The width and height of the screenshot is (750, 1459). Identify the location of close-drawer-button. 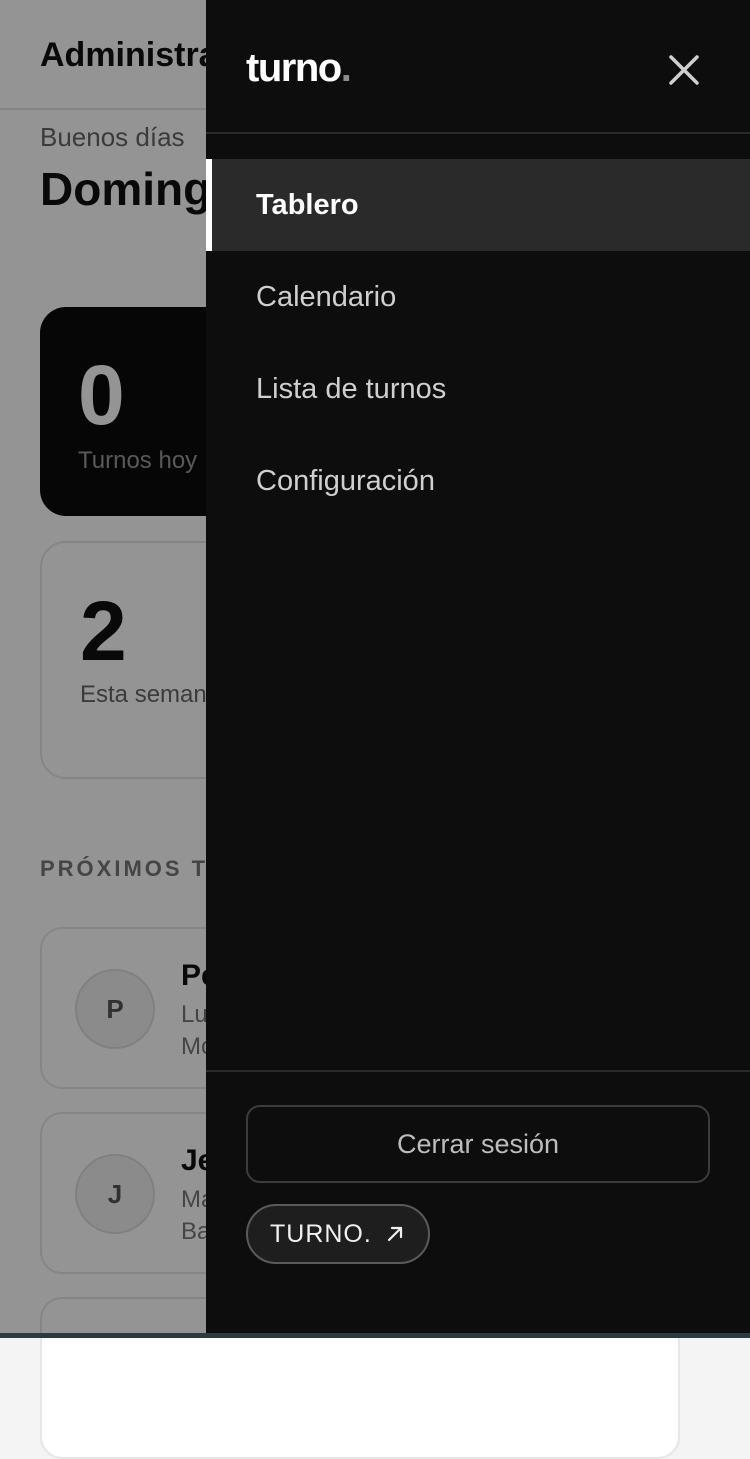
(684, 70).